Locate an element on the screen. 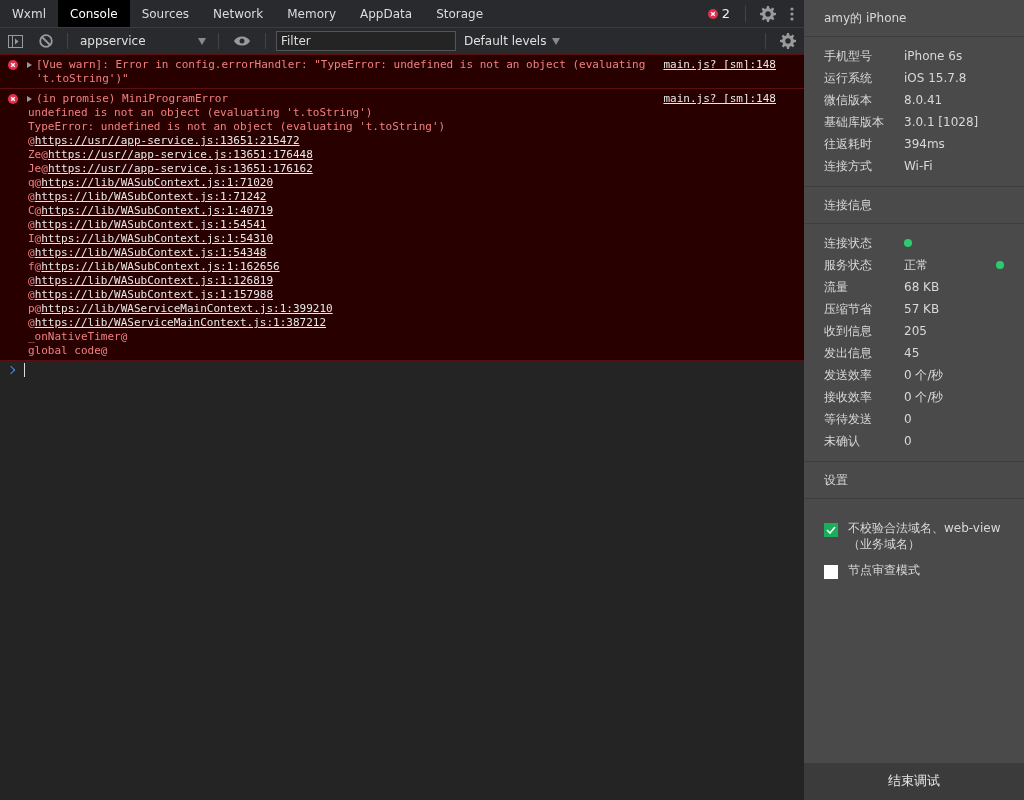 Image resolution: width=1024 pixels, height=800 pixels. stack-link: https://lib/WAServiceMainContext.js:1:399210 is located at coordinates (187, 308).